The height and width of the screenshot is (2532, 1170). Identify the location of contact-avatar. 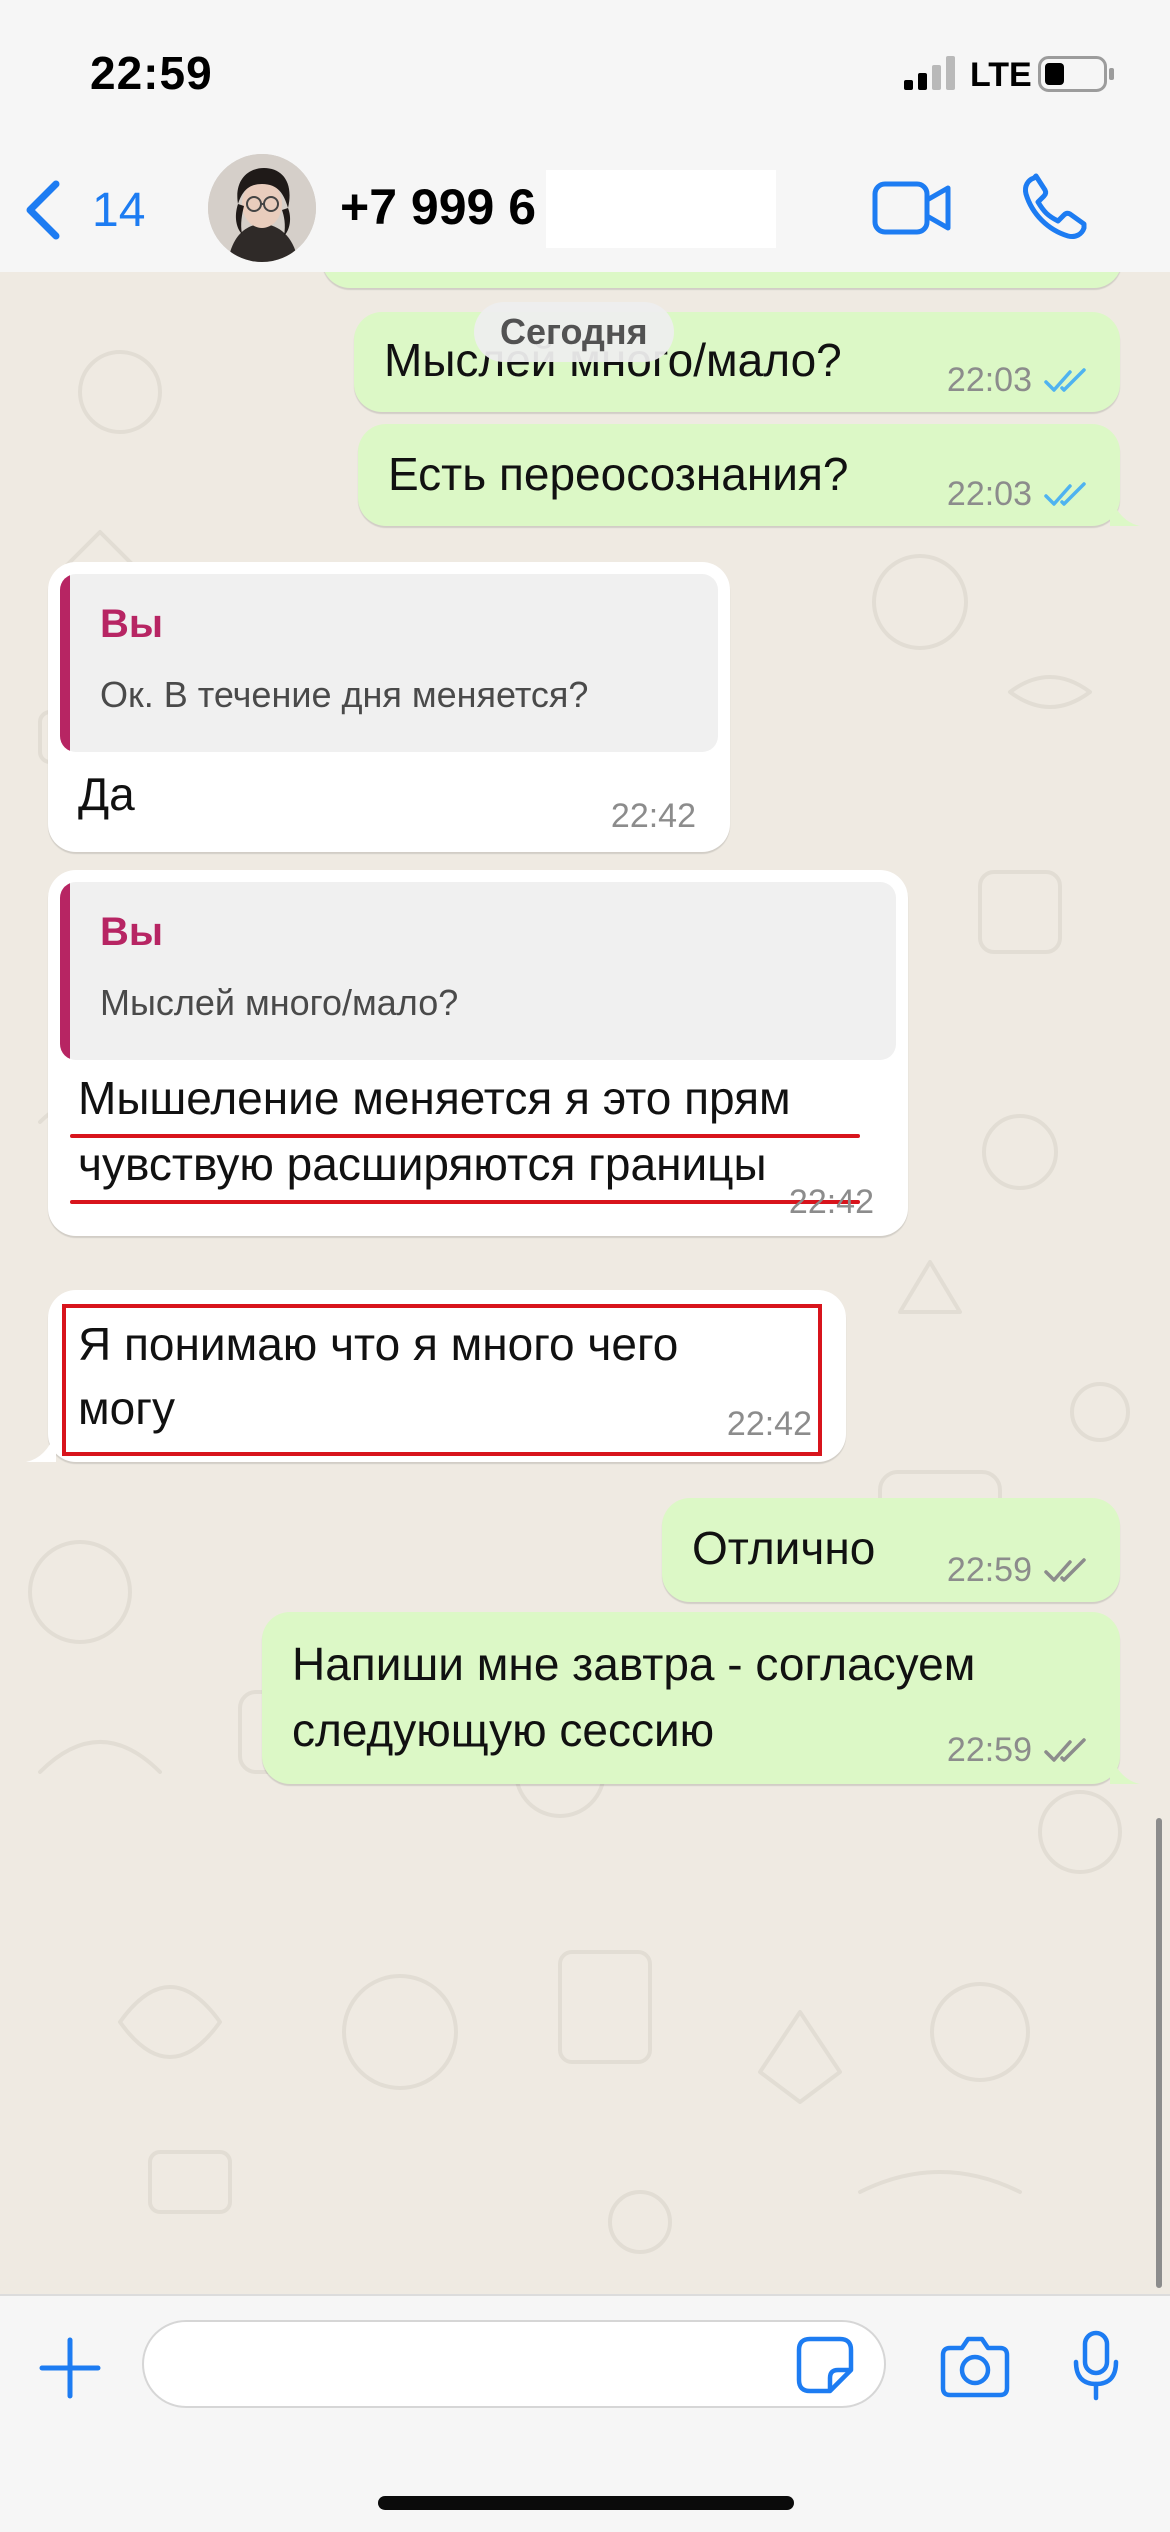
(262, 208).